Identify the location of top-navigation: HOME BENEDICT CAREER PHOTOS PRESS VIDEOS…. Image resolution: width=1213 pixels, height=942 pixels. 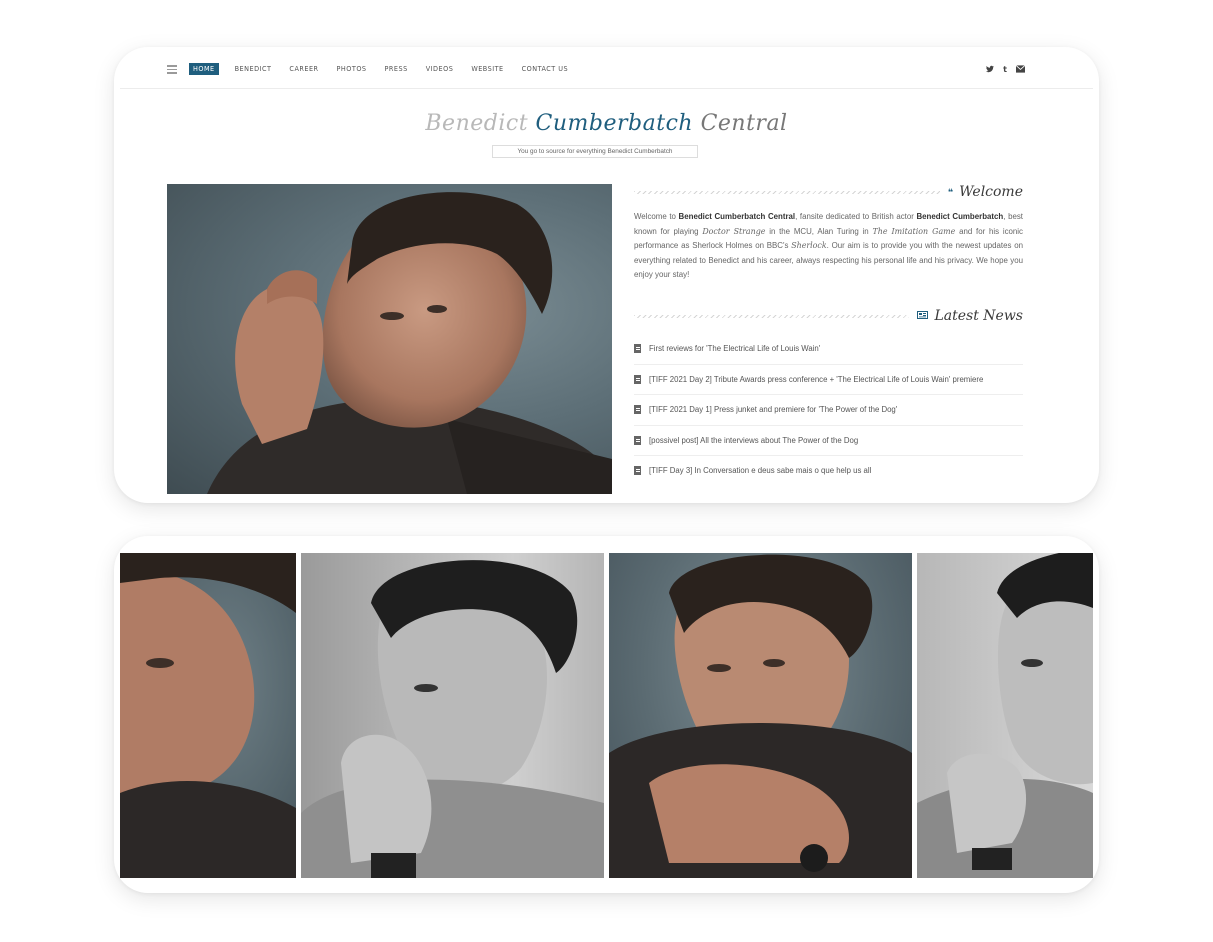
(606, 68).